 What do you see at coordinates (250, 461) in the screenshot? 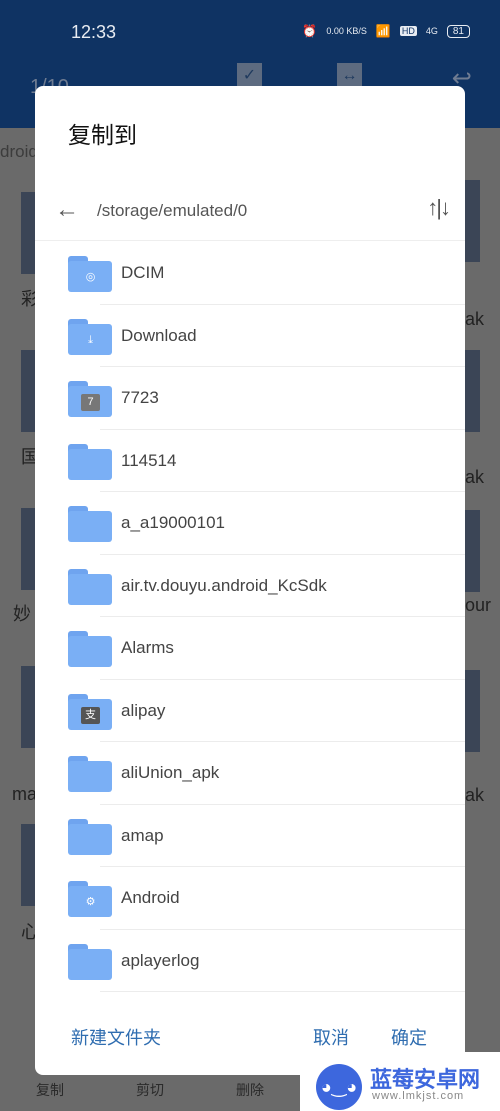
I see `folder-row: 114514` at bounding box center [250, 461].